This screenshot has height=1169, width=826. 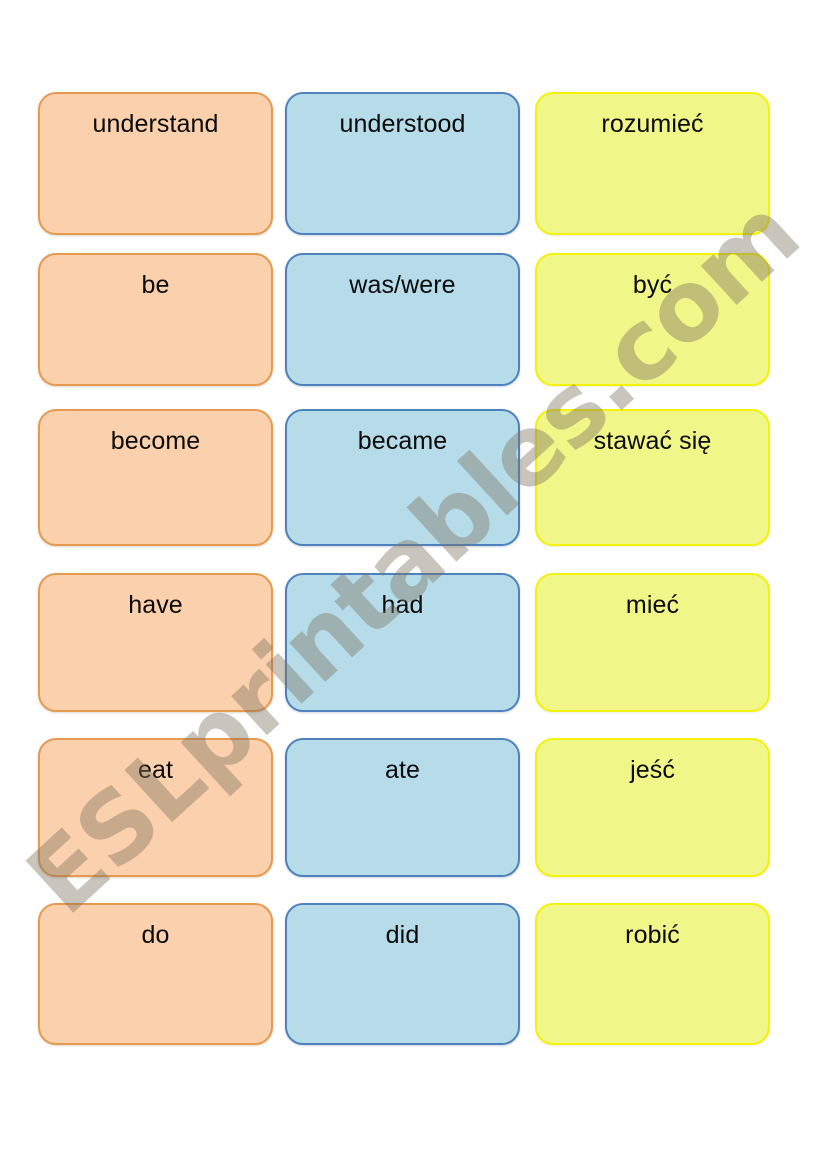 I want to click on flashcard-label: mieć, so click(x=652, y=605).